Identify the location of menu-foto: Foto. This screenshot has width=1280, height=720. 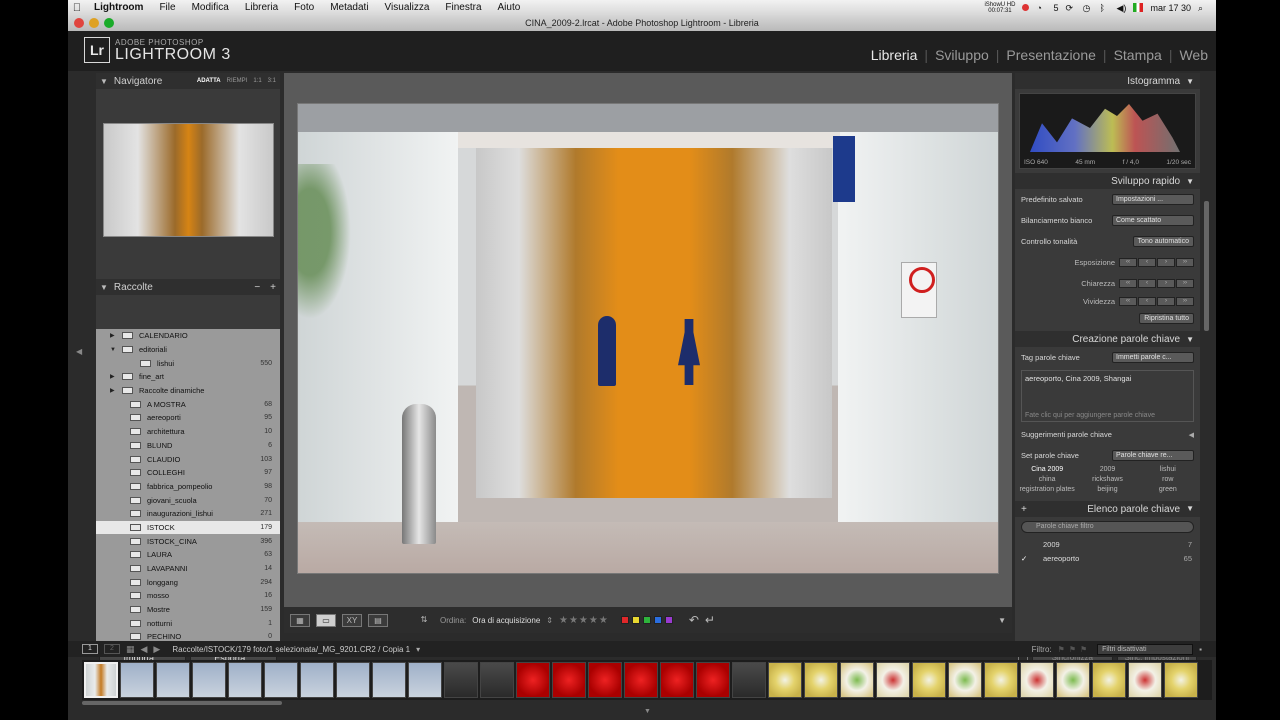
(304, 7).